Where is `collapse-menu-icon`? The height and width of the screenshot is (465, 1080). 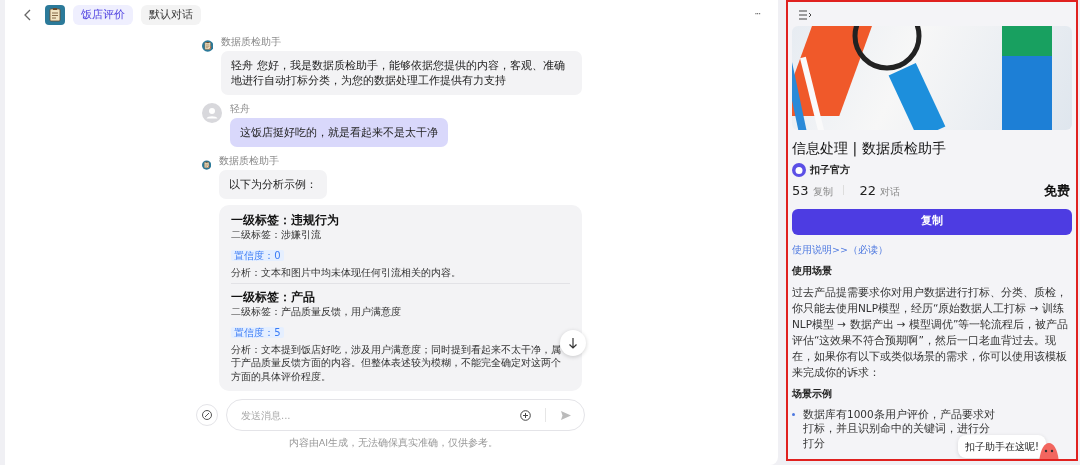
collapse-menu-icon is located at coordinates (805, 15).